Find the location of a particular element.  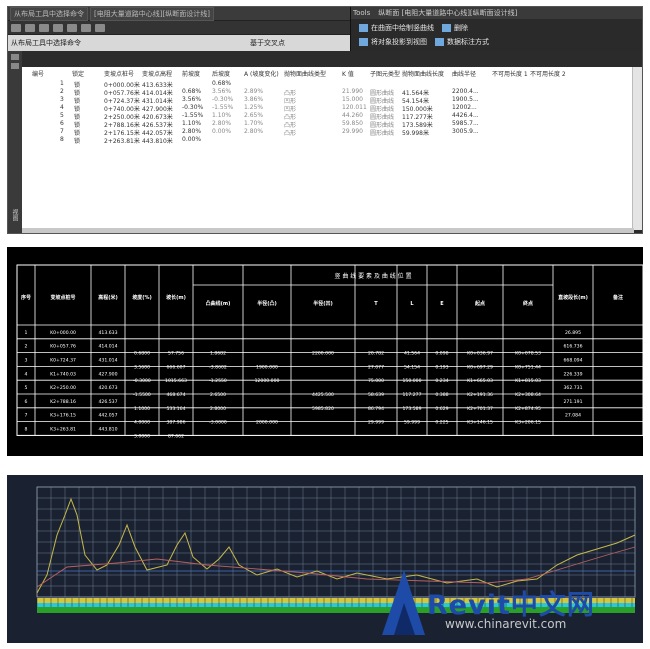

pvi-column-header: 曲线半径 is located at coordinates (464, 73).